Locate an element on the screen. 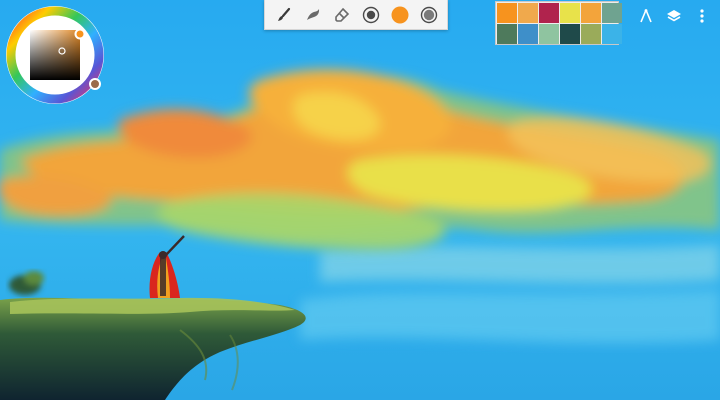 The image size is (720, 400). eraser-icon is located at coordinates (341, 14).